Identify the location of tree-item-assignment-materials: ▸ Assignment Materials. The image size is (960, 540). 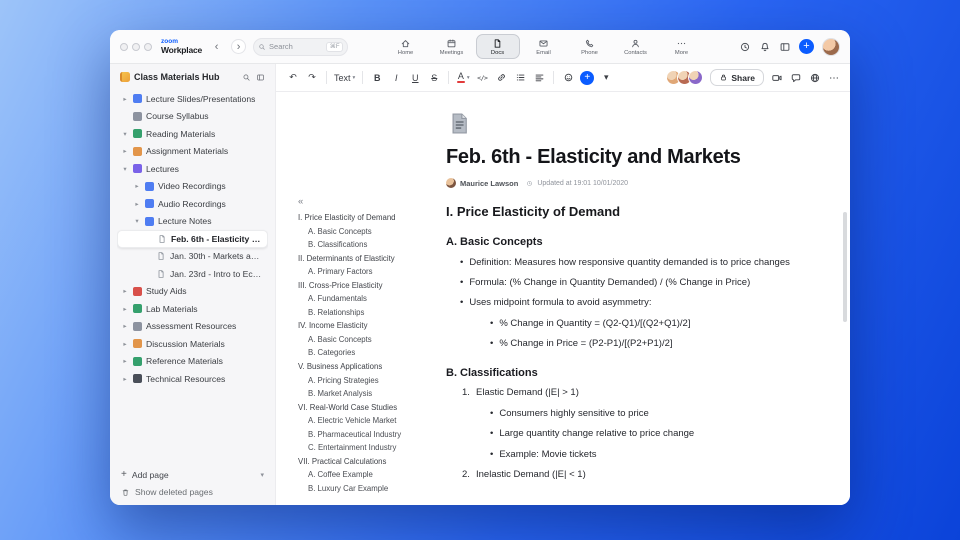
(192, 152).